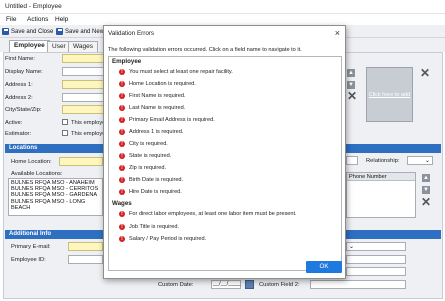 This screenshot has width=445, height=301. What do you see at coordinates (29, 46) in the screenshot?
I see `tab-employee: Employee` at bounding box center [29, 46].